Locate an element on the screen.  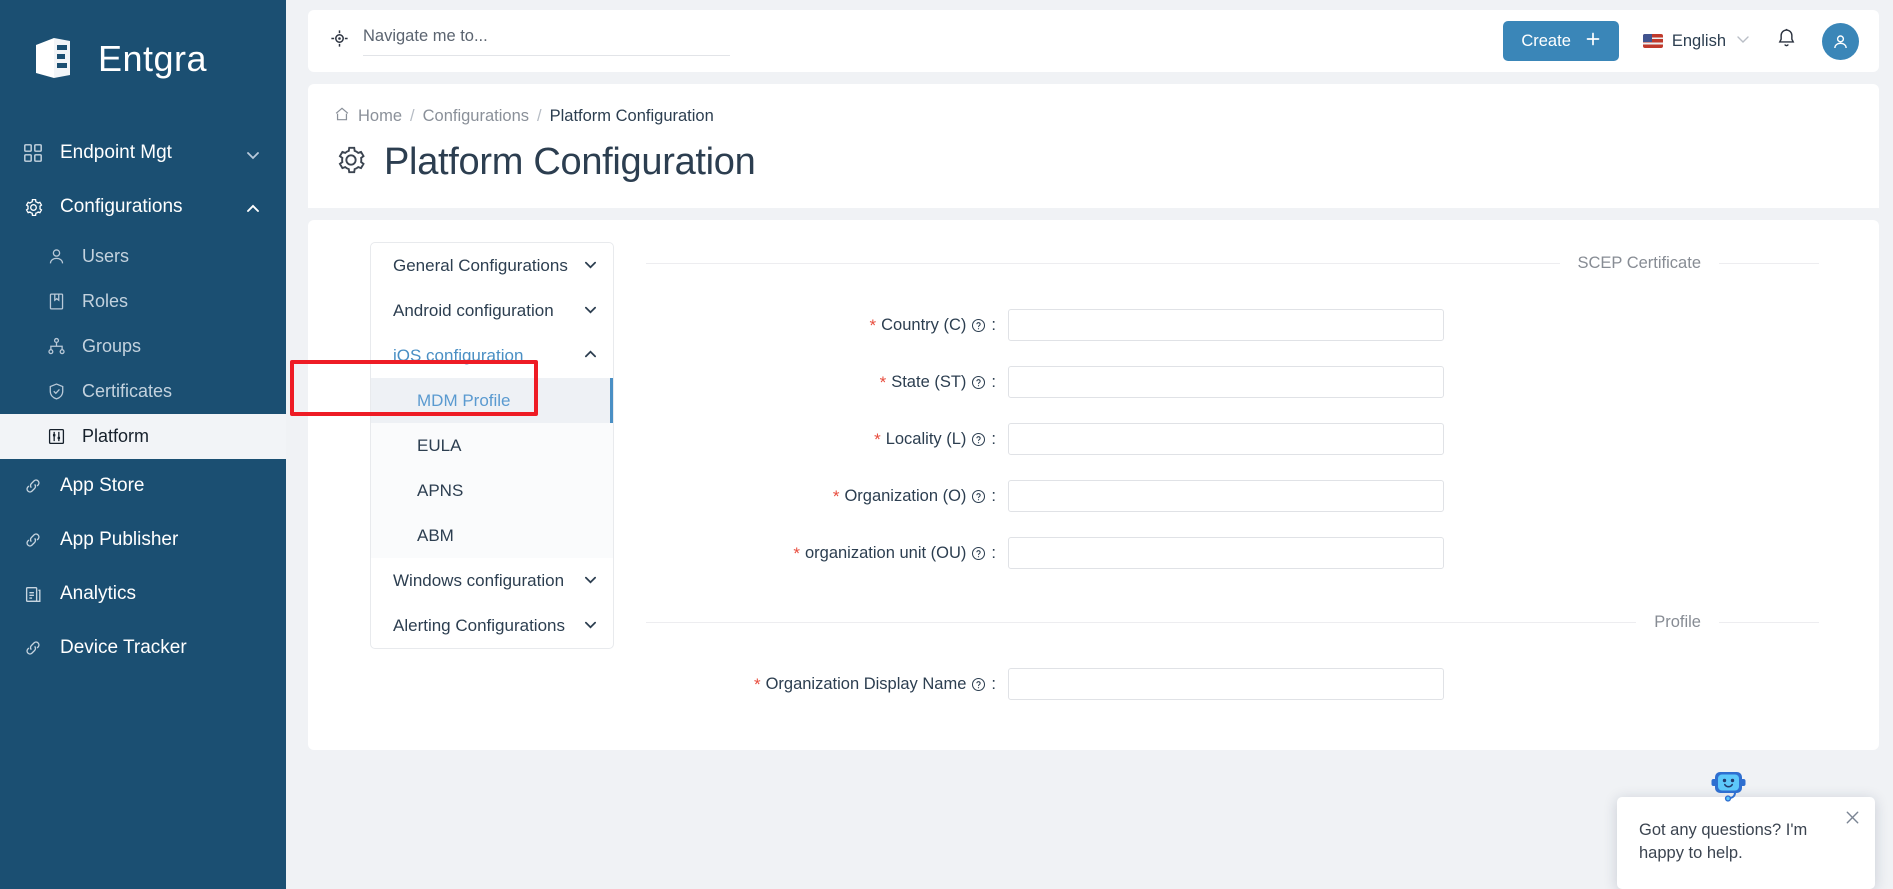
sidebar-item-device-tracker: Device Tracker is located at coordinates (143, 648).